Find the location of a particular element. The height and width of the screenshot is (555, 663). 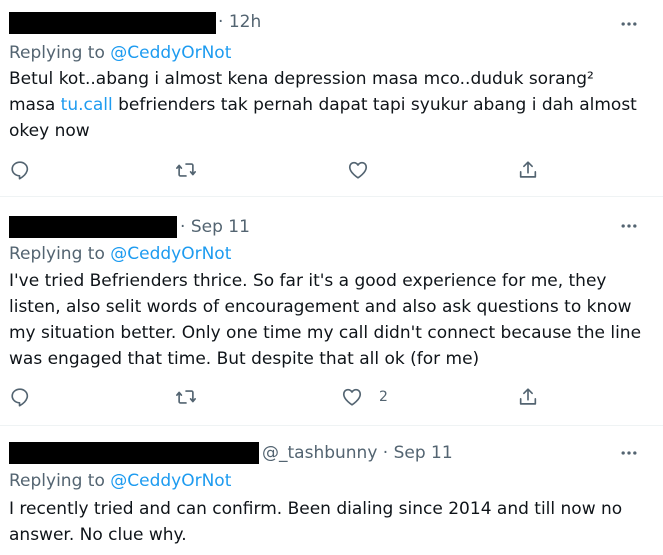

tweet-meta: · 12h is located at coordinates (239, 22).